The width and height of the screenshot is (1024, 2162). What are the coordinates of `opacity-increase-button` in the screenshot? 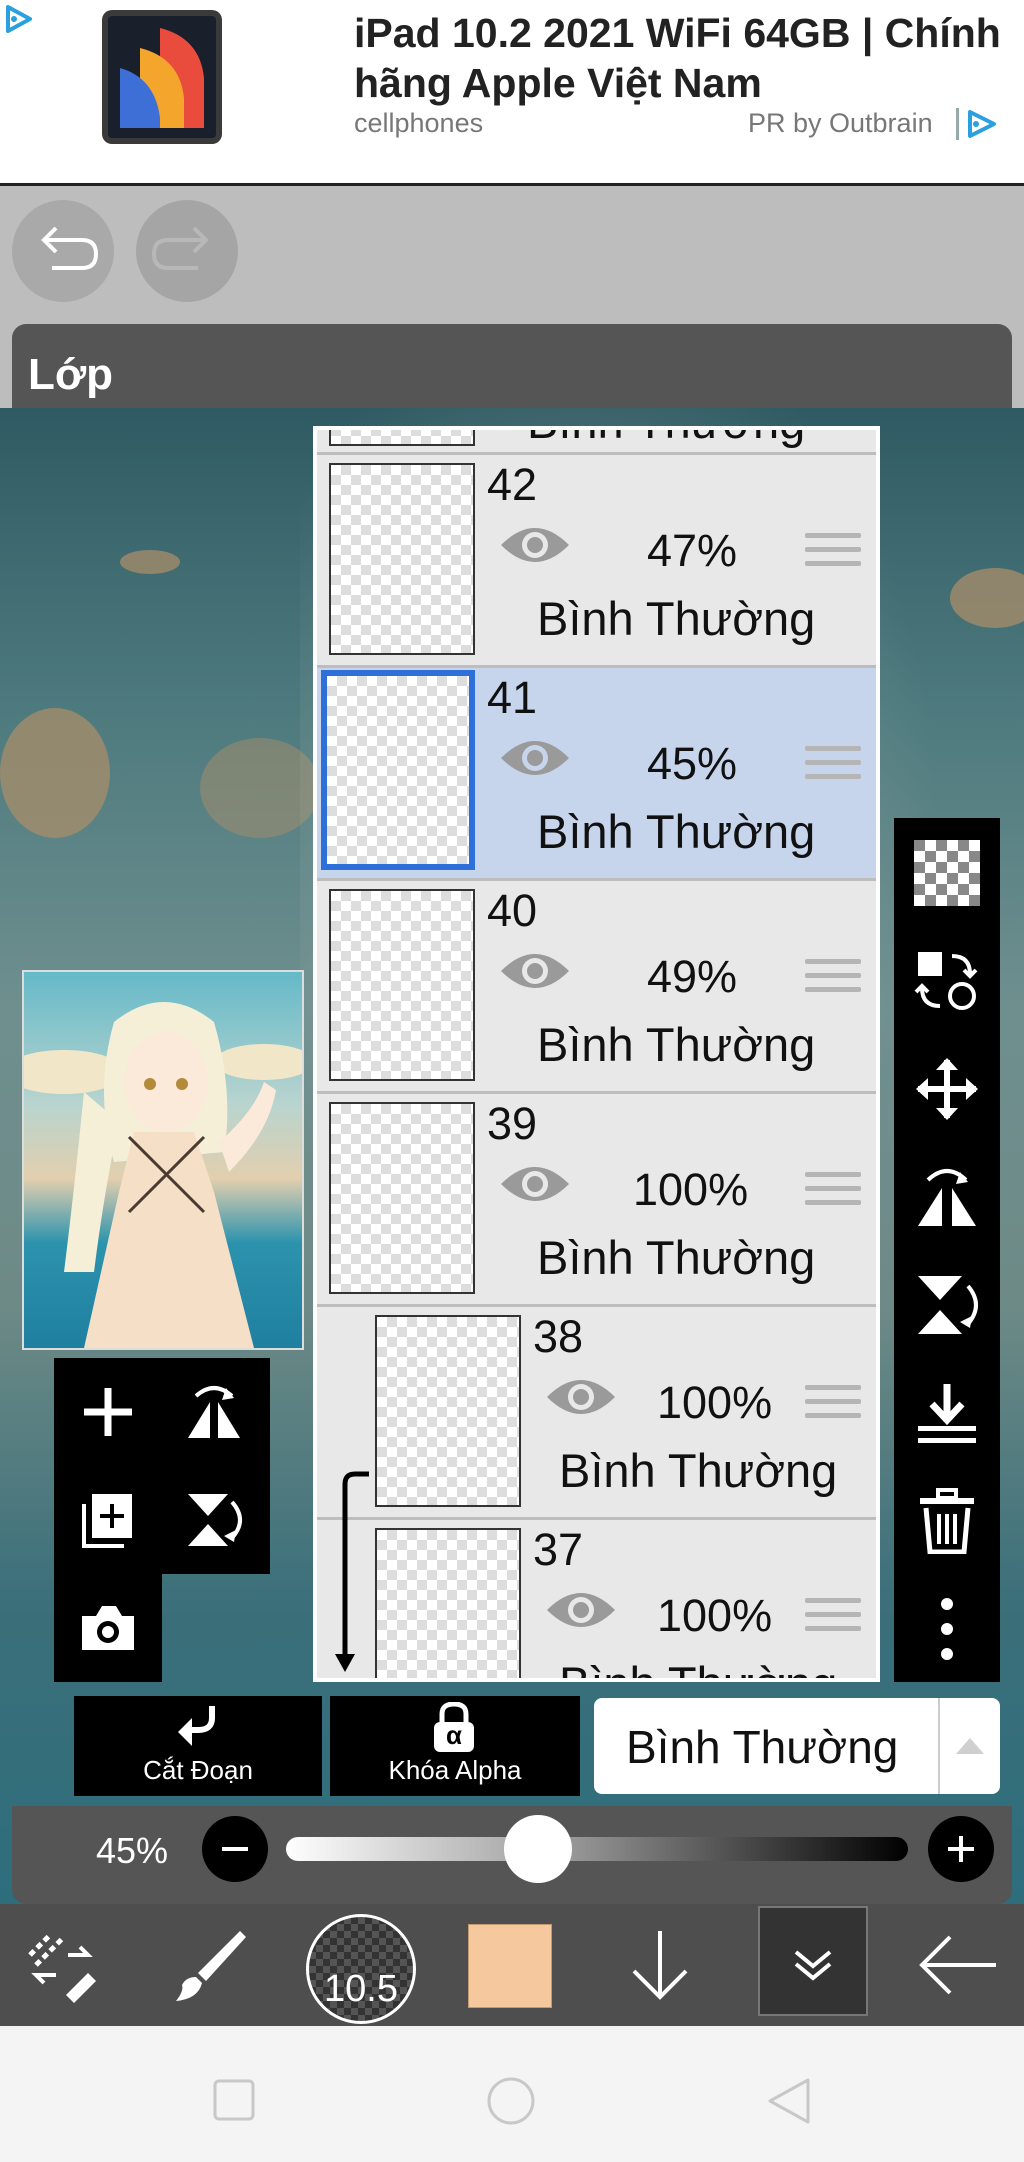 It's located at (961, 1849).